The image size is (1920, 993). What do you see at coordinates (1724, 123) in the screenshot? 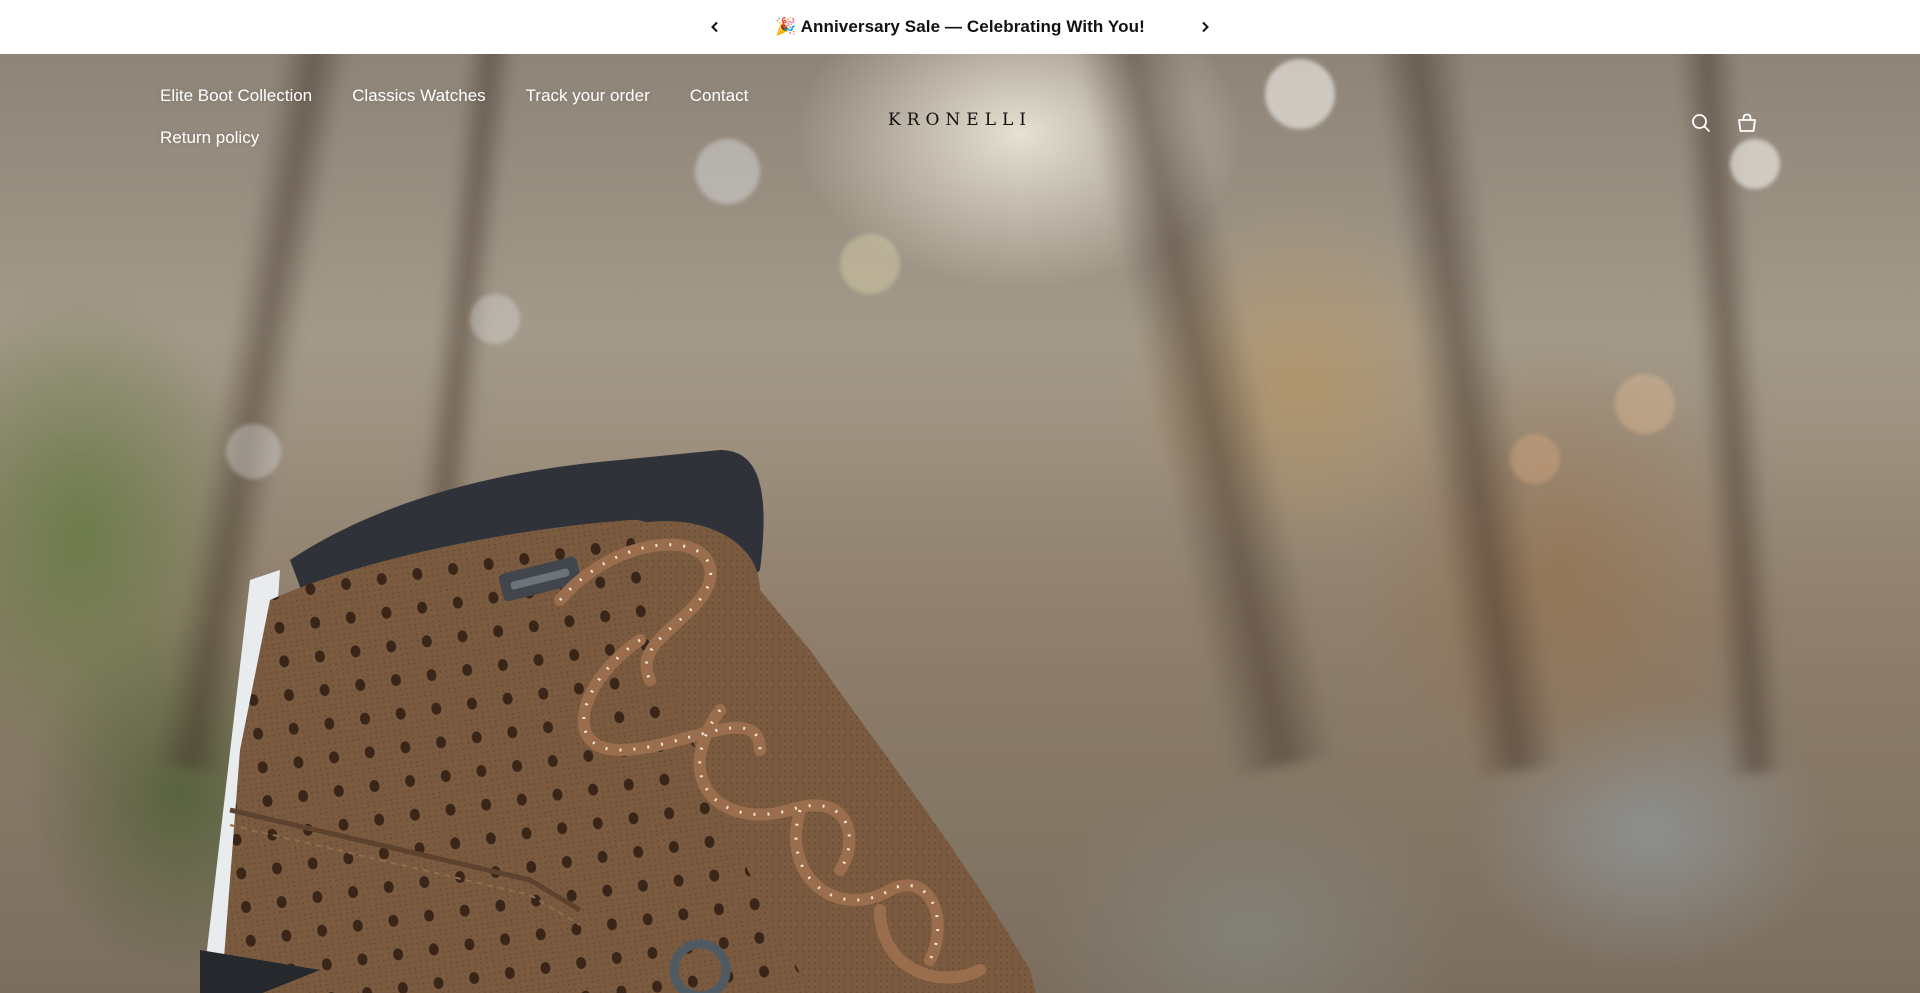
I see `header-icons` at bounding box center [1724, 123].